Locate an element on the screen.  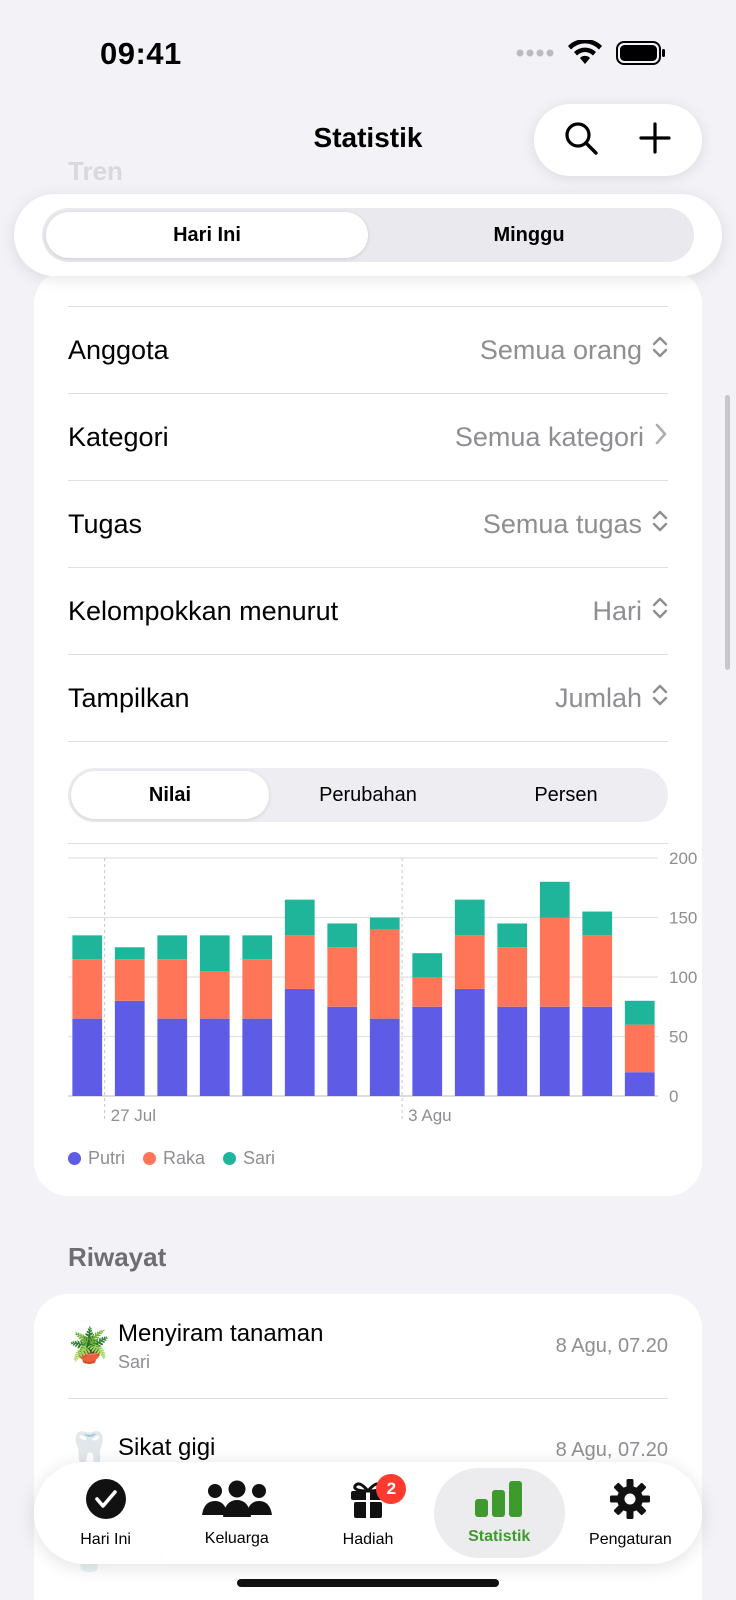
task-name: Menyiram tanaman is located at coordinates (221, 1333).